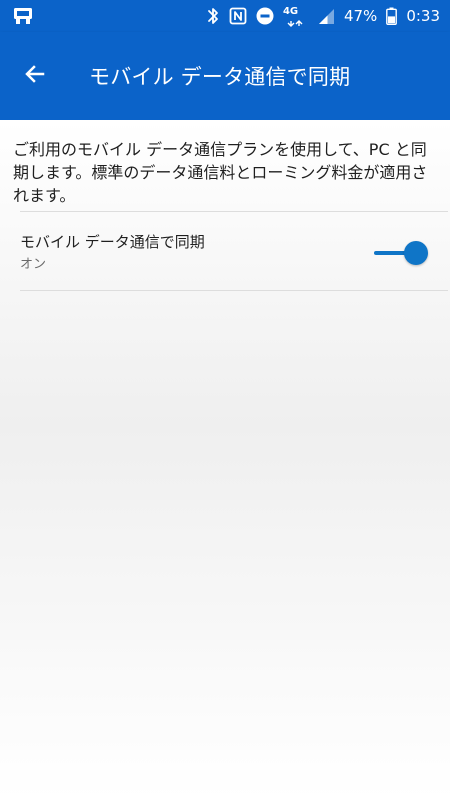 This screenshot has width=450, height=800. Describe the element at coordinates (296, 16) in the screenshot. I see `lte-icon: 4G` at that location.